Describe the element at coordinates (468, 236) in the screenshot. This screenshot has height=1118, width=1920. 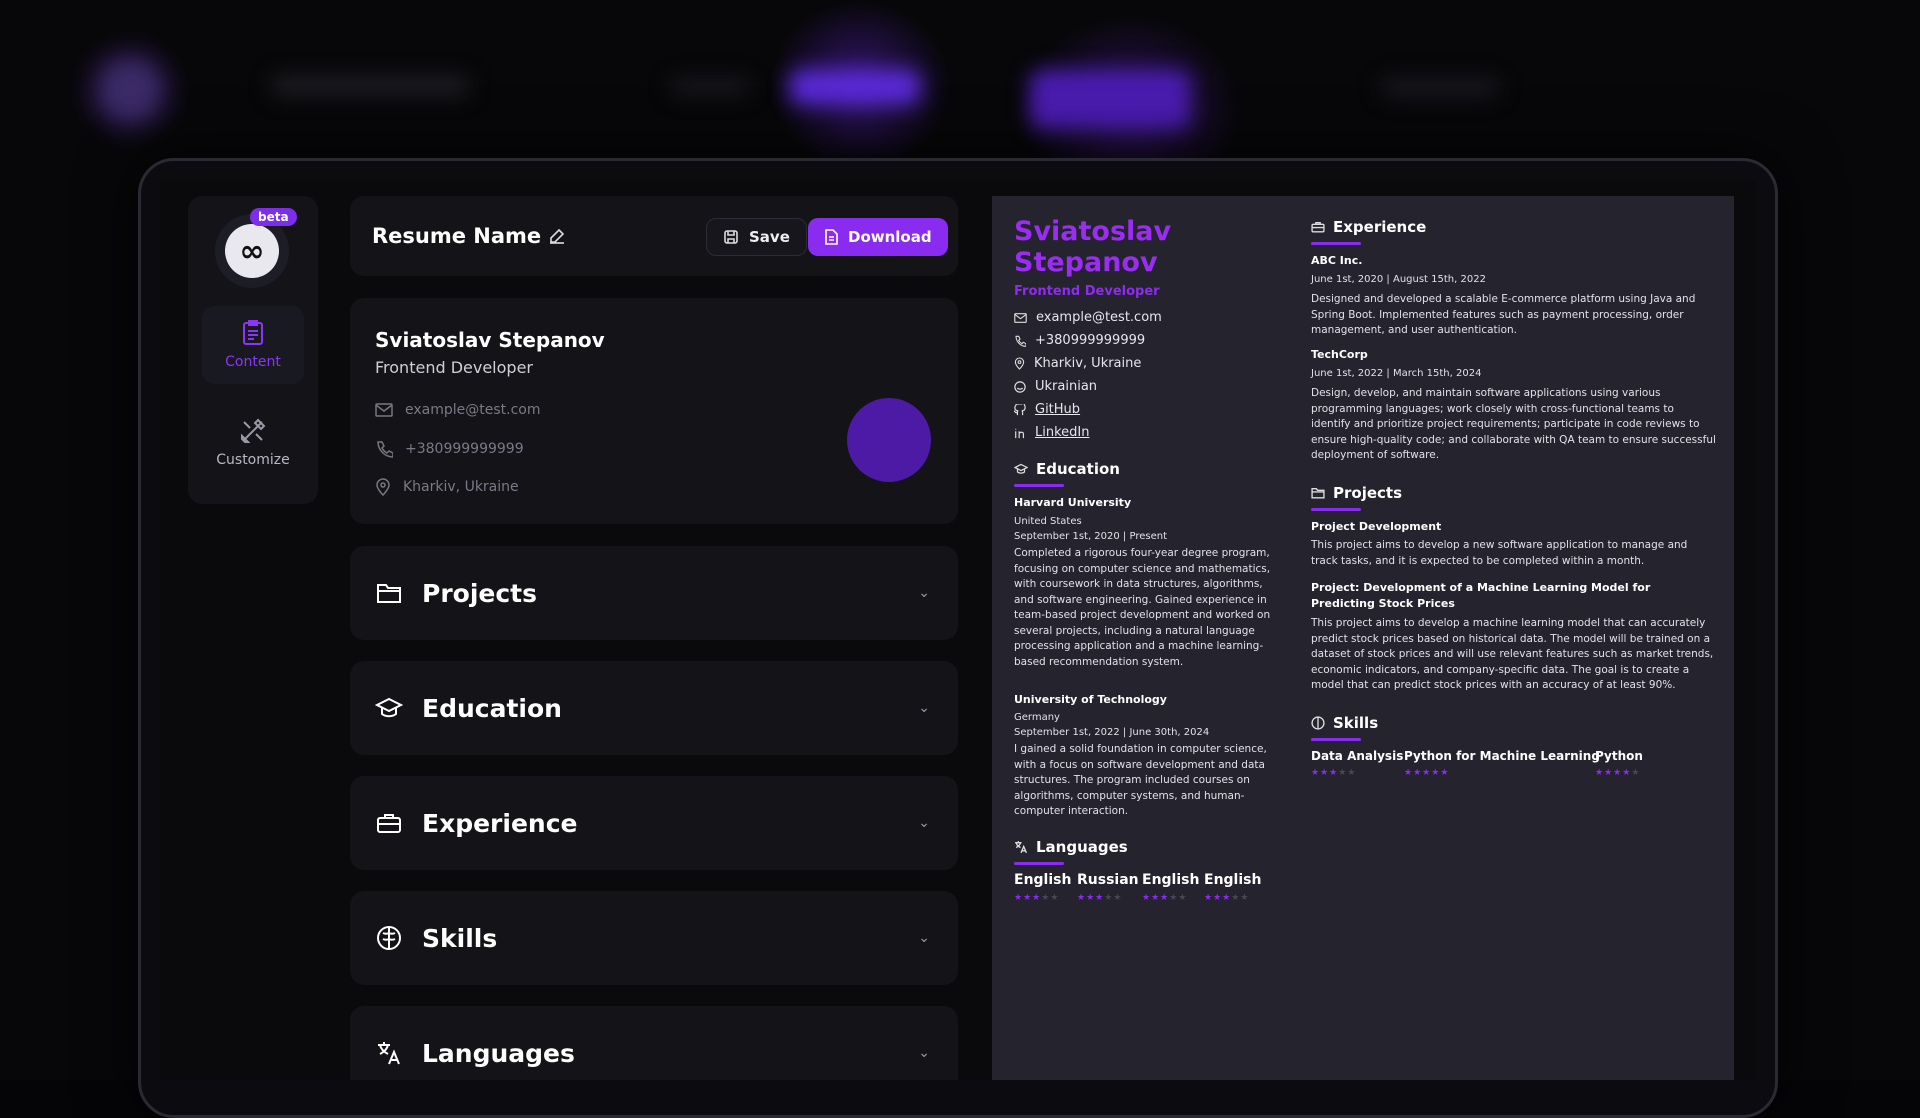
I see `resume-name: Resume Name` at that location.